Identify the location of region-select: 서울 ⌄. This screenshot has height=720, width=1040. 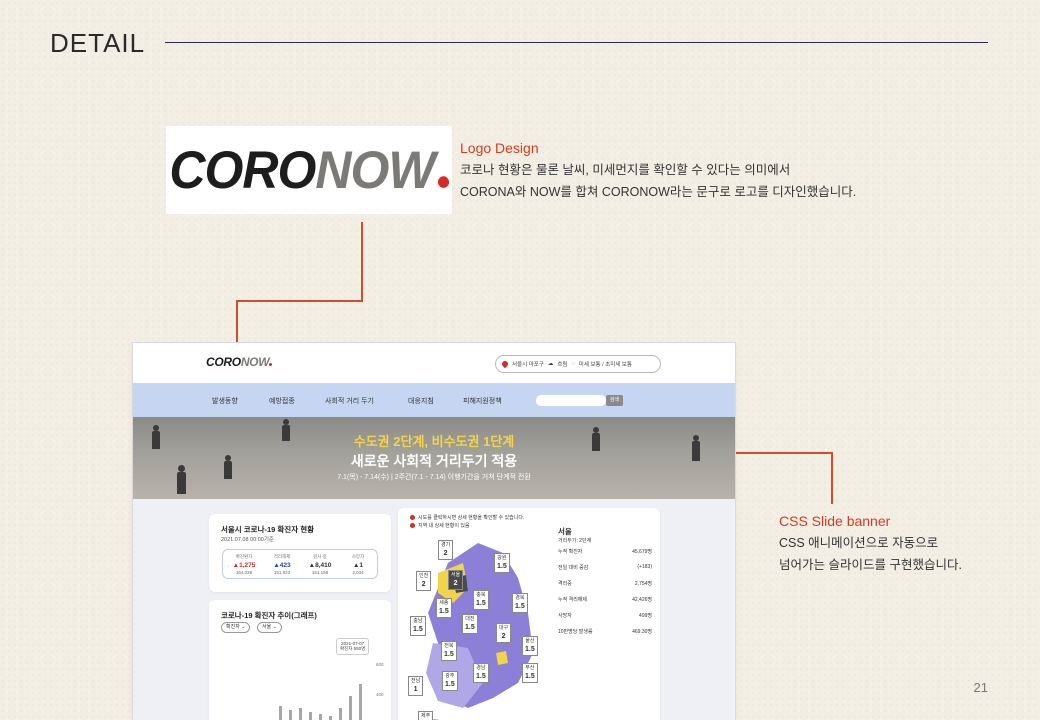
(269, 627).